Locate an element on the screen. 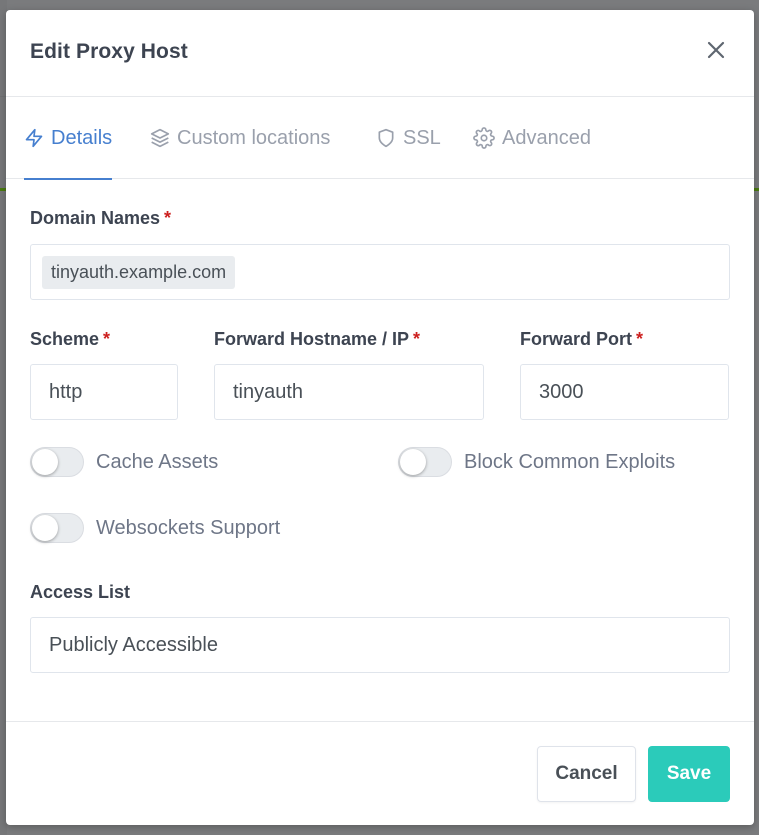 This screenshot has width=759, height=835. forward-hostname-label-text: Forward Hostname / IP is located at coordinates (312, 339).